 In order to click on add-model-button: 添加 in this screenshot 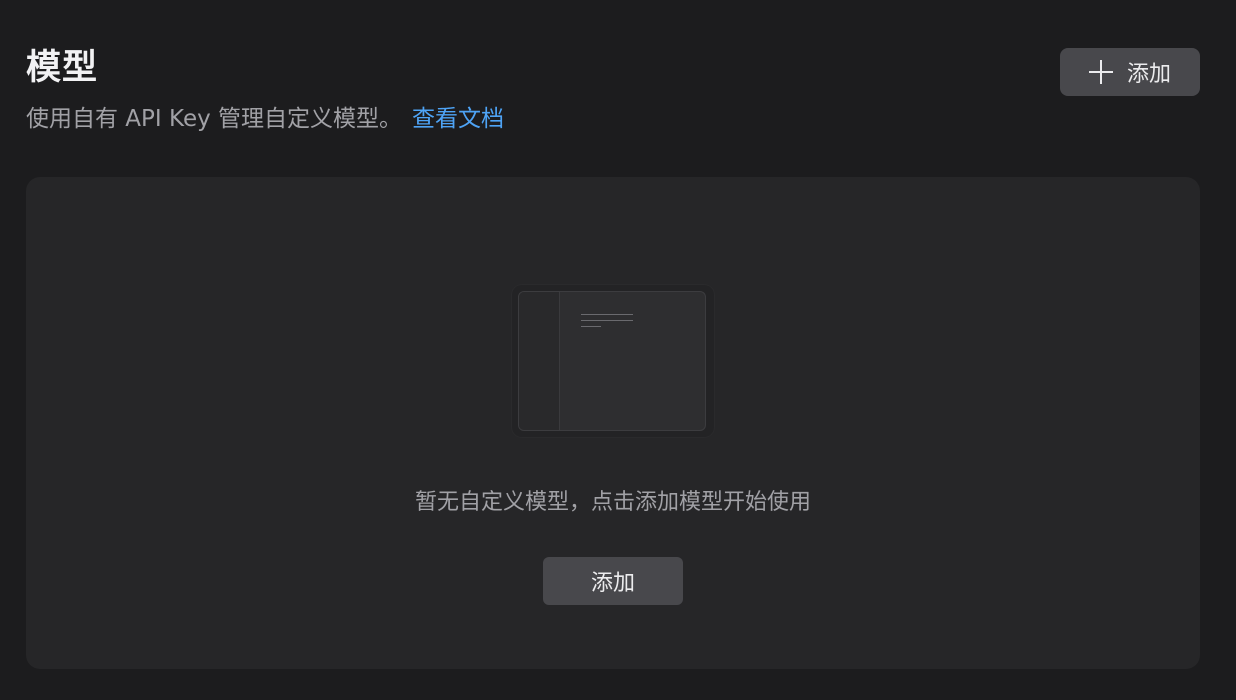, I will do `click(1130, 72)`.